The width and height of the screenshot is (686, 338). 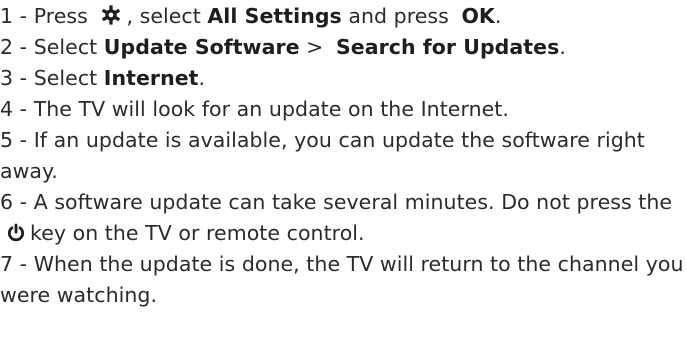 What do you see at coordinates (64, 16) in the screenshot?
I see `step-text: Press` at bounding box center [64, 16].